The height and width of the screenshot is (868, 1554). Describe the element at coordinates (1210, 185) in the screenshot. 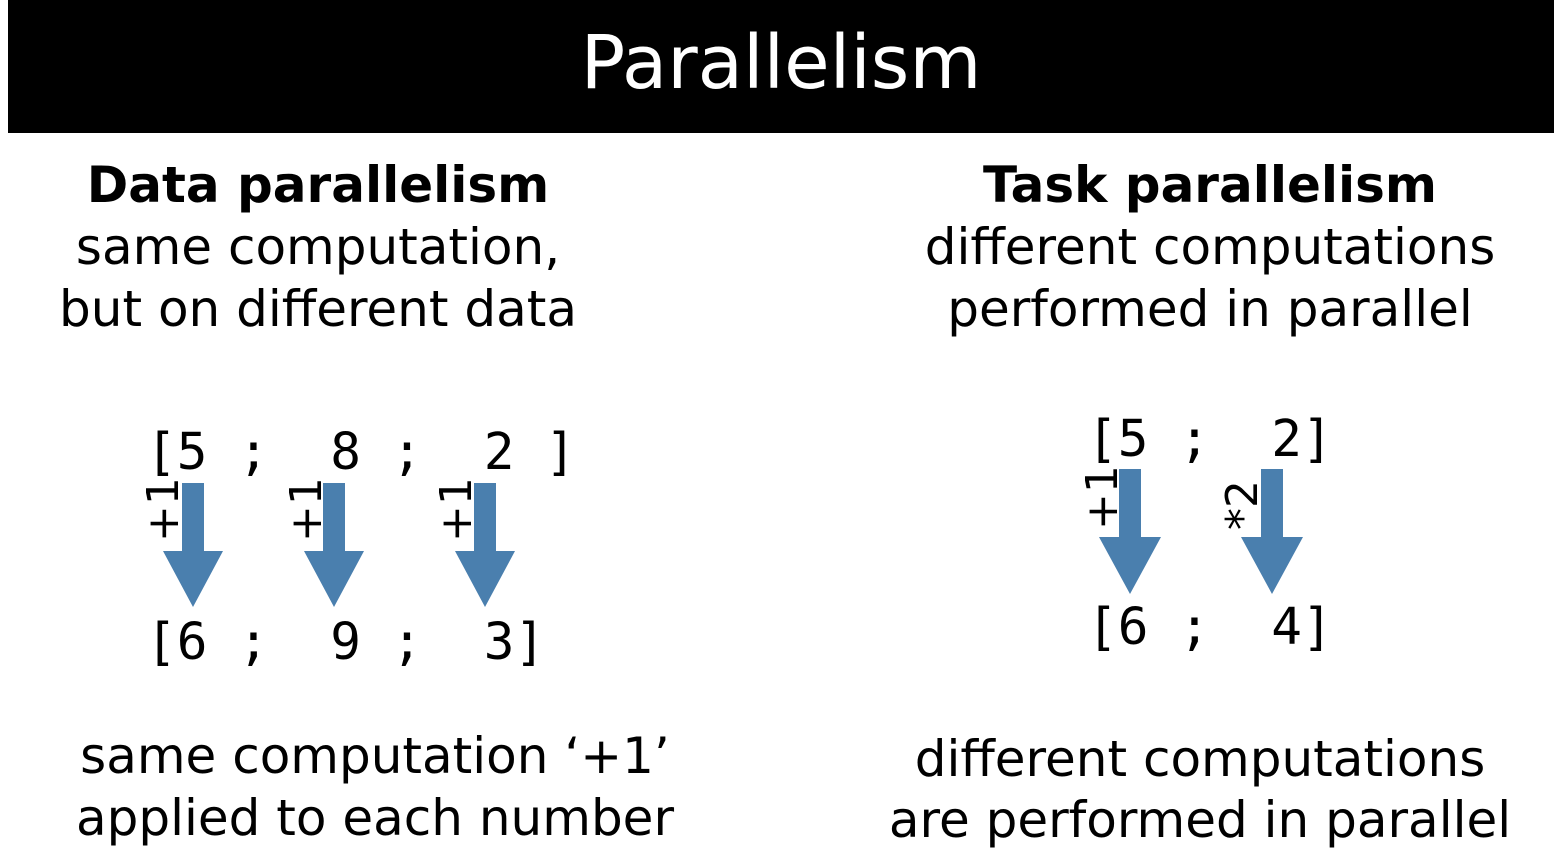

I see `task-parallelism-heading: Task parallelism` at that location.